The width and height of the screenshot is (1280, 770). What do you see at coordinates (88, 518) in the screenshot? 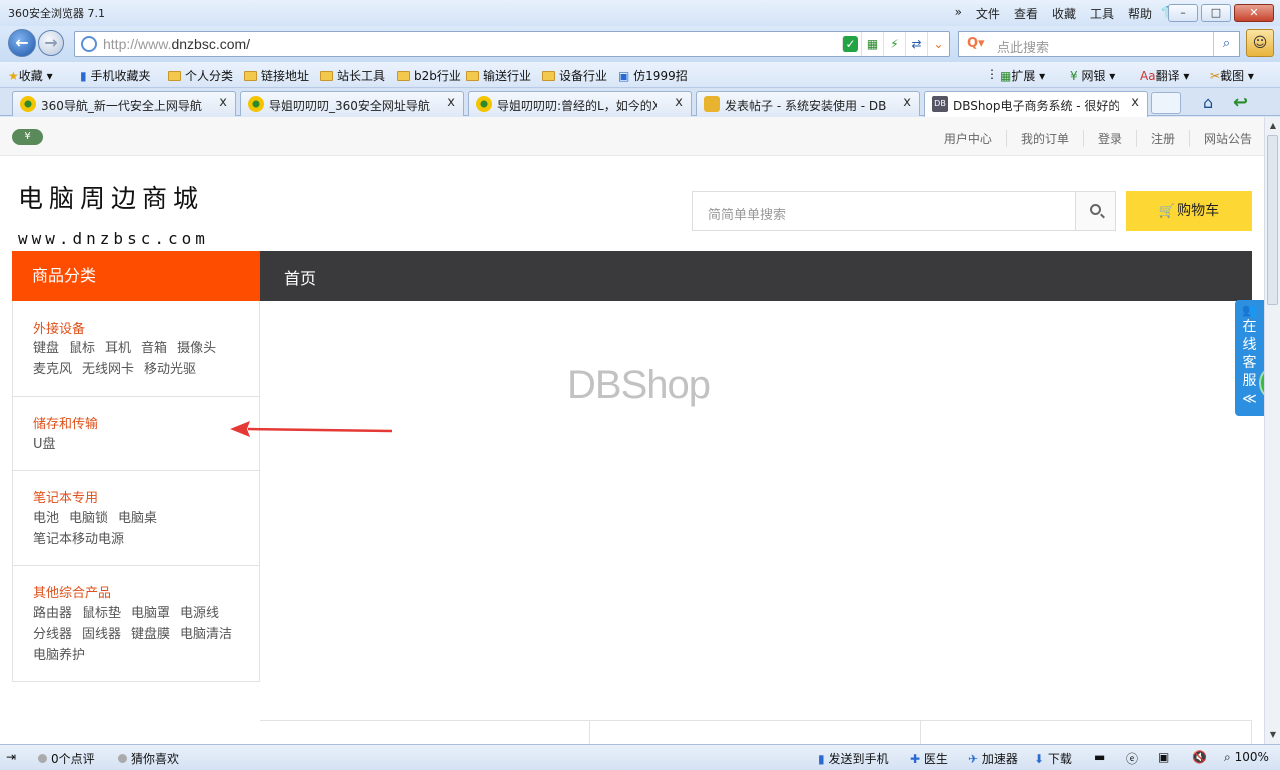
I see `category-item: 电脑锁` at bounding box center [88, 518].